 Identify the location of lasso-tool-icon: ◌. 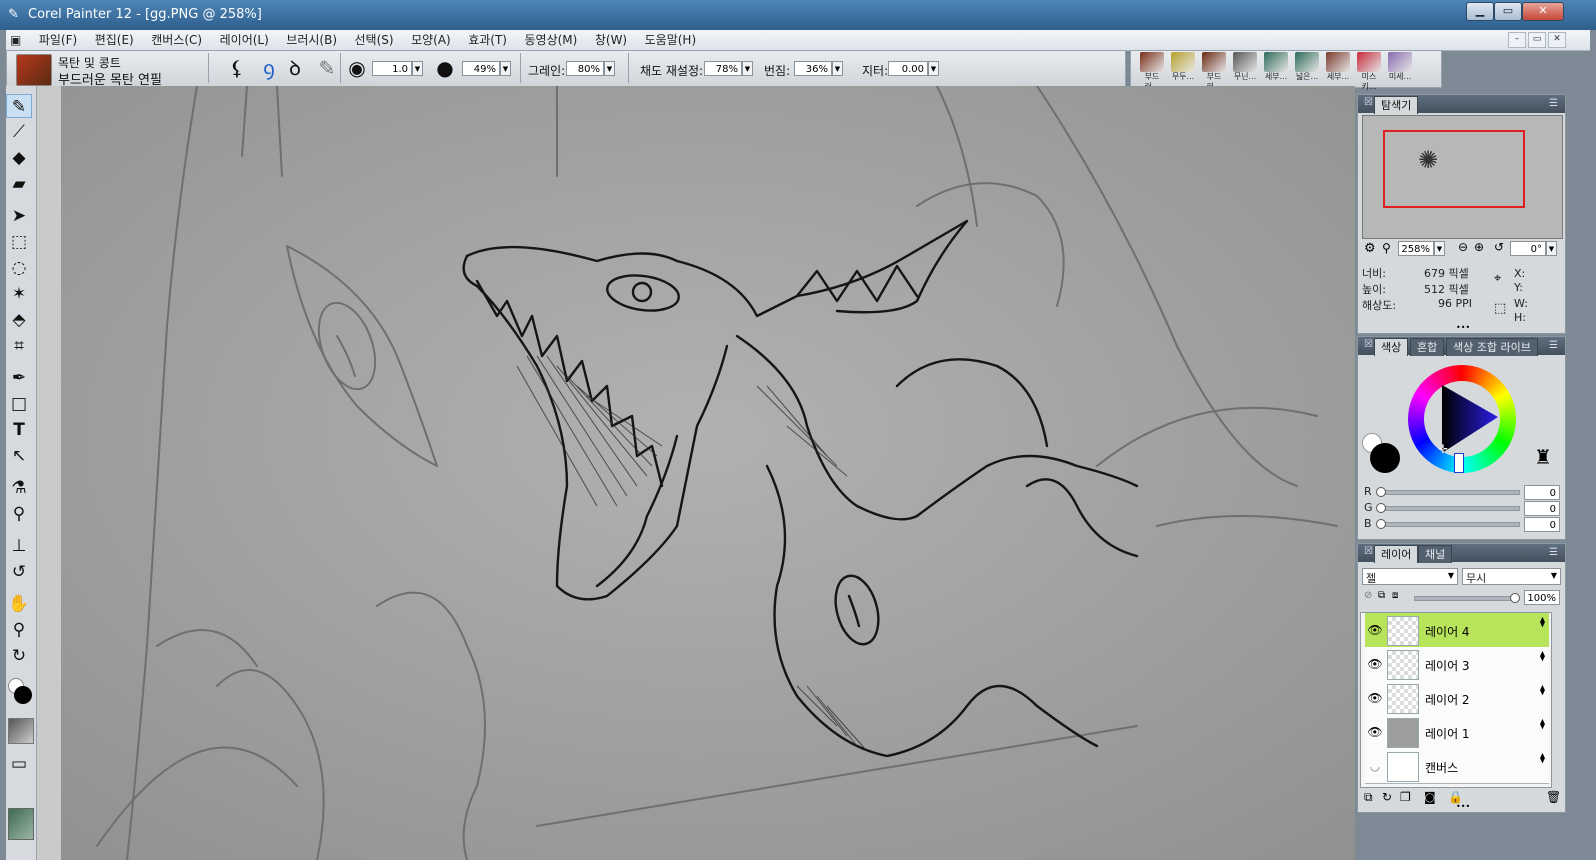
(19, 268).